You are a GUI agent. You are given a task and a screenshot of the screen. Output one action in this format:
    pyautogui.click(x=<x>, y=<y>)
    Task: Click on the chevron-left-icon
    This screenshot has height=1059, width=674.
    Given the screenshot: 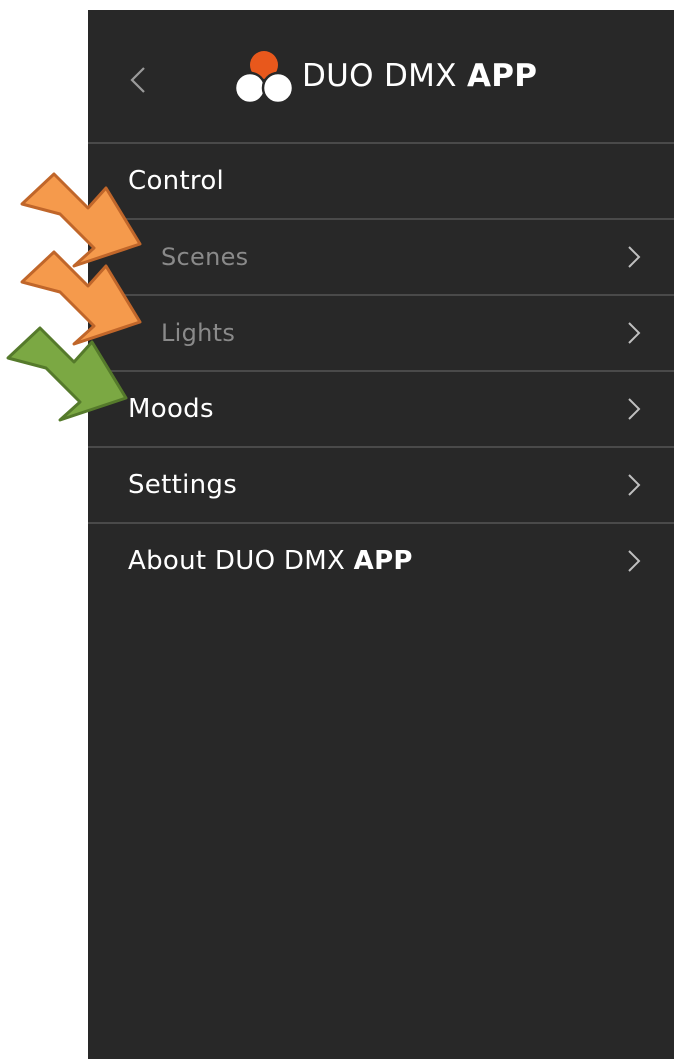 What is the action you would take?
    pyautogui.click(x=137, y=80)
    